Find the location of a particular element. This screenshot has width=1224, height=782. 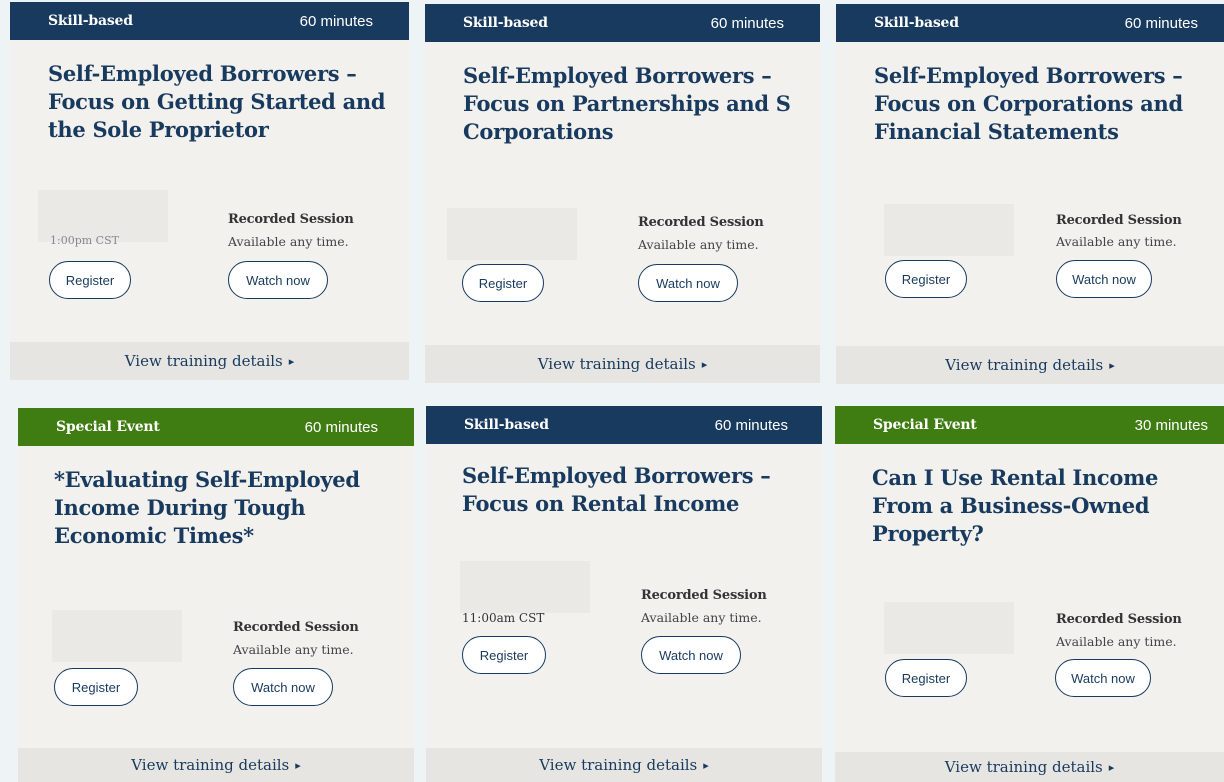

session-time: 11:00am CST is located at coordinates (503, 618).